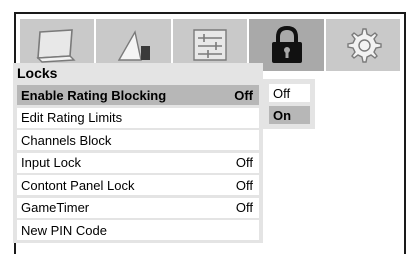 Image resolution: width=416 pixels, height=254 pixels. I want to click on gear-icon, so click(364, 45).